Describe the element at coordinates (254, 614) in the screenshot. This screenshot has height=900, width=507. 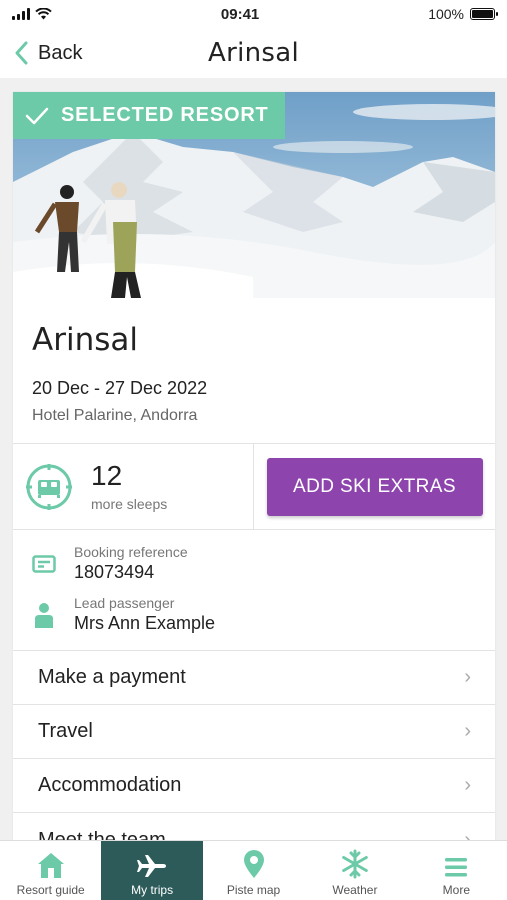
I see `lead-passenger-row: Lead passenger Mrs Ann Example` at that location.